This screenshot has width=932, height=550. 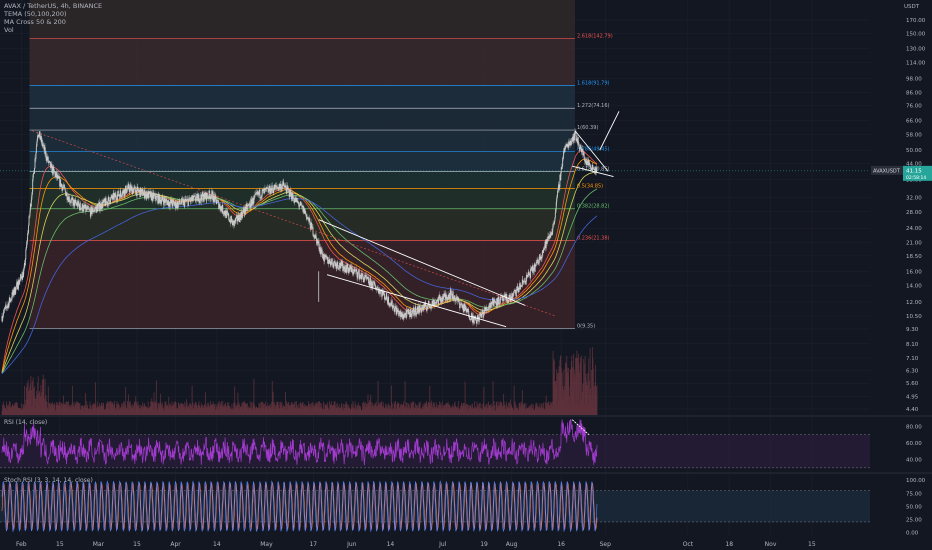 I want to click on time-tick-label: 18, so click(x=729, y=544).